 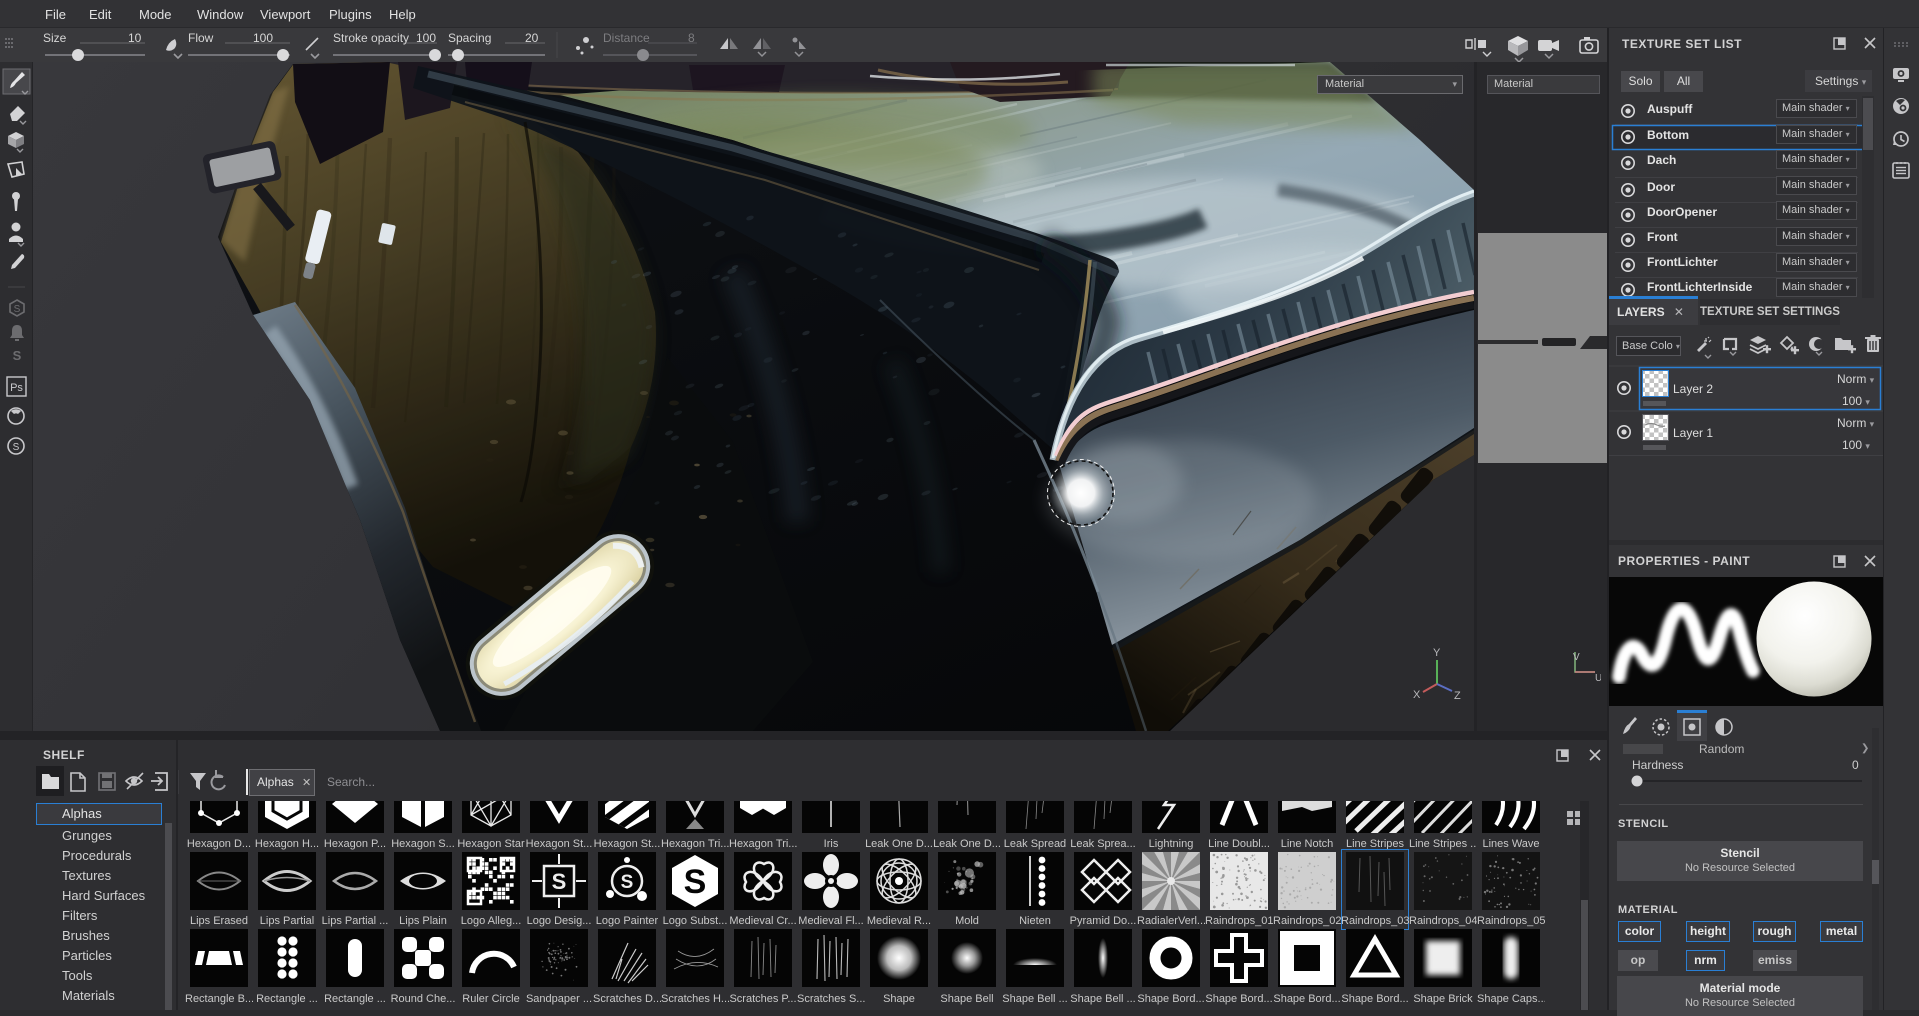 I want to click on svg-text: Ps, so click(x=16, y=388).